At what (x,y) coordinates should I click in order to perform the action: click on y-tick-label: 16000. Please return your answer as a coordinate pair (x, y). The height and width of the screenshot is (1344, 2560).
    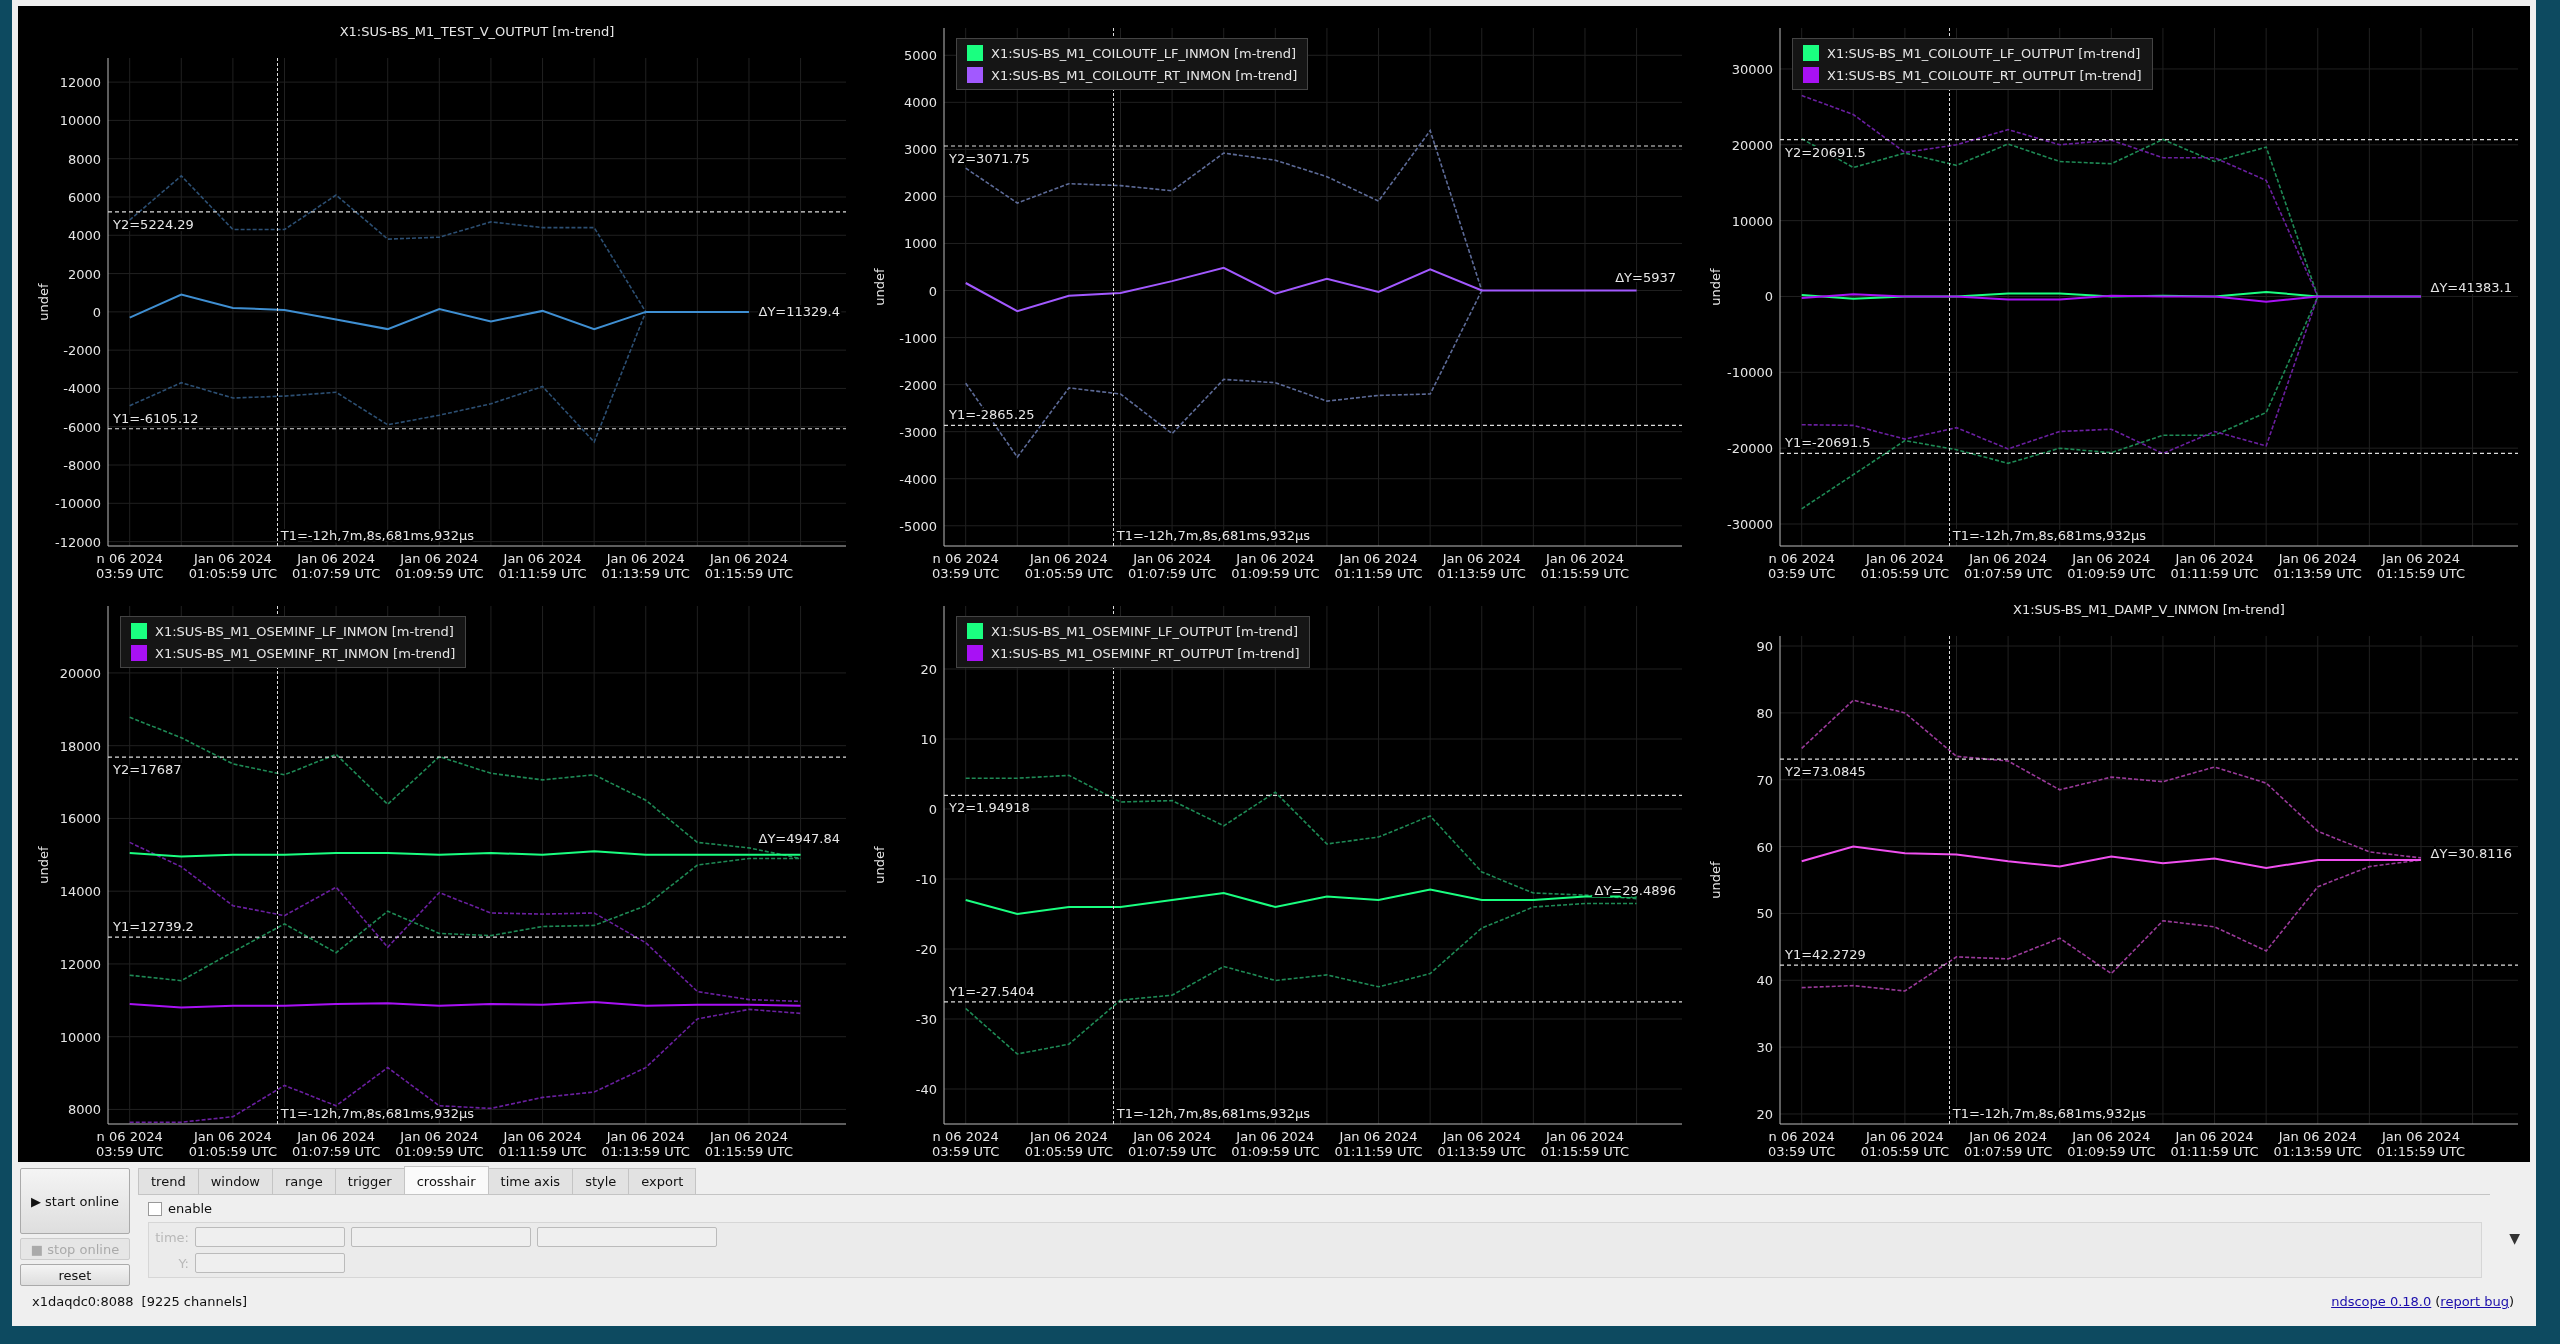
    Looking at the image, I should click on (80, 819).